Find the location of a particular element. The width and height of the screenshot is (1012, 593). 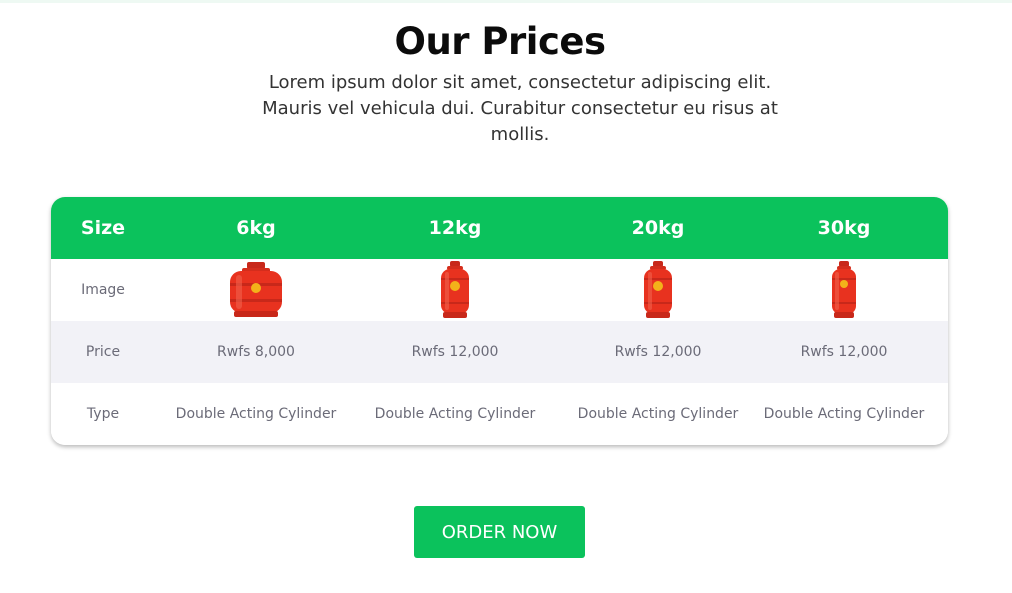

header-cell-30kg: 30kg is located at coordinates (844, 228).